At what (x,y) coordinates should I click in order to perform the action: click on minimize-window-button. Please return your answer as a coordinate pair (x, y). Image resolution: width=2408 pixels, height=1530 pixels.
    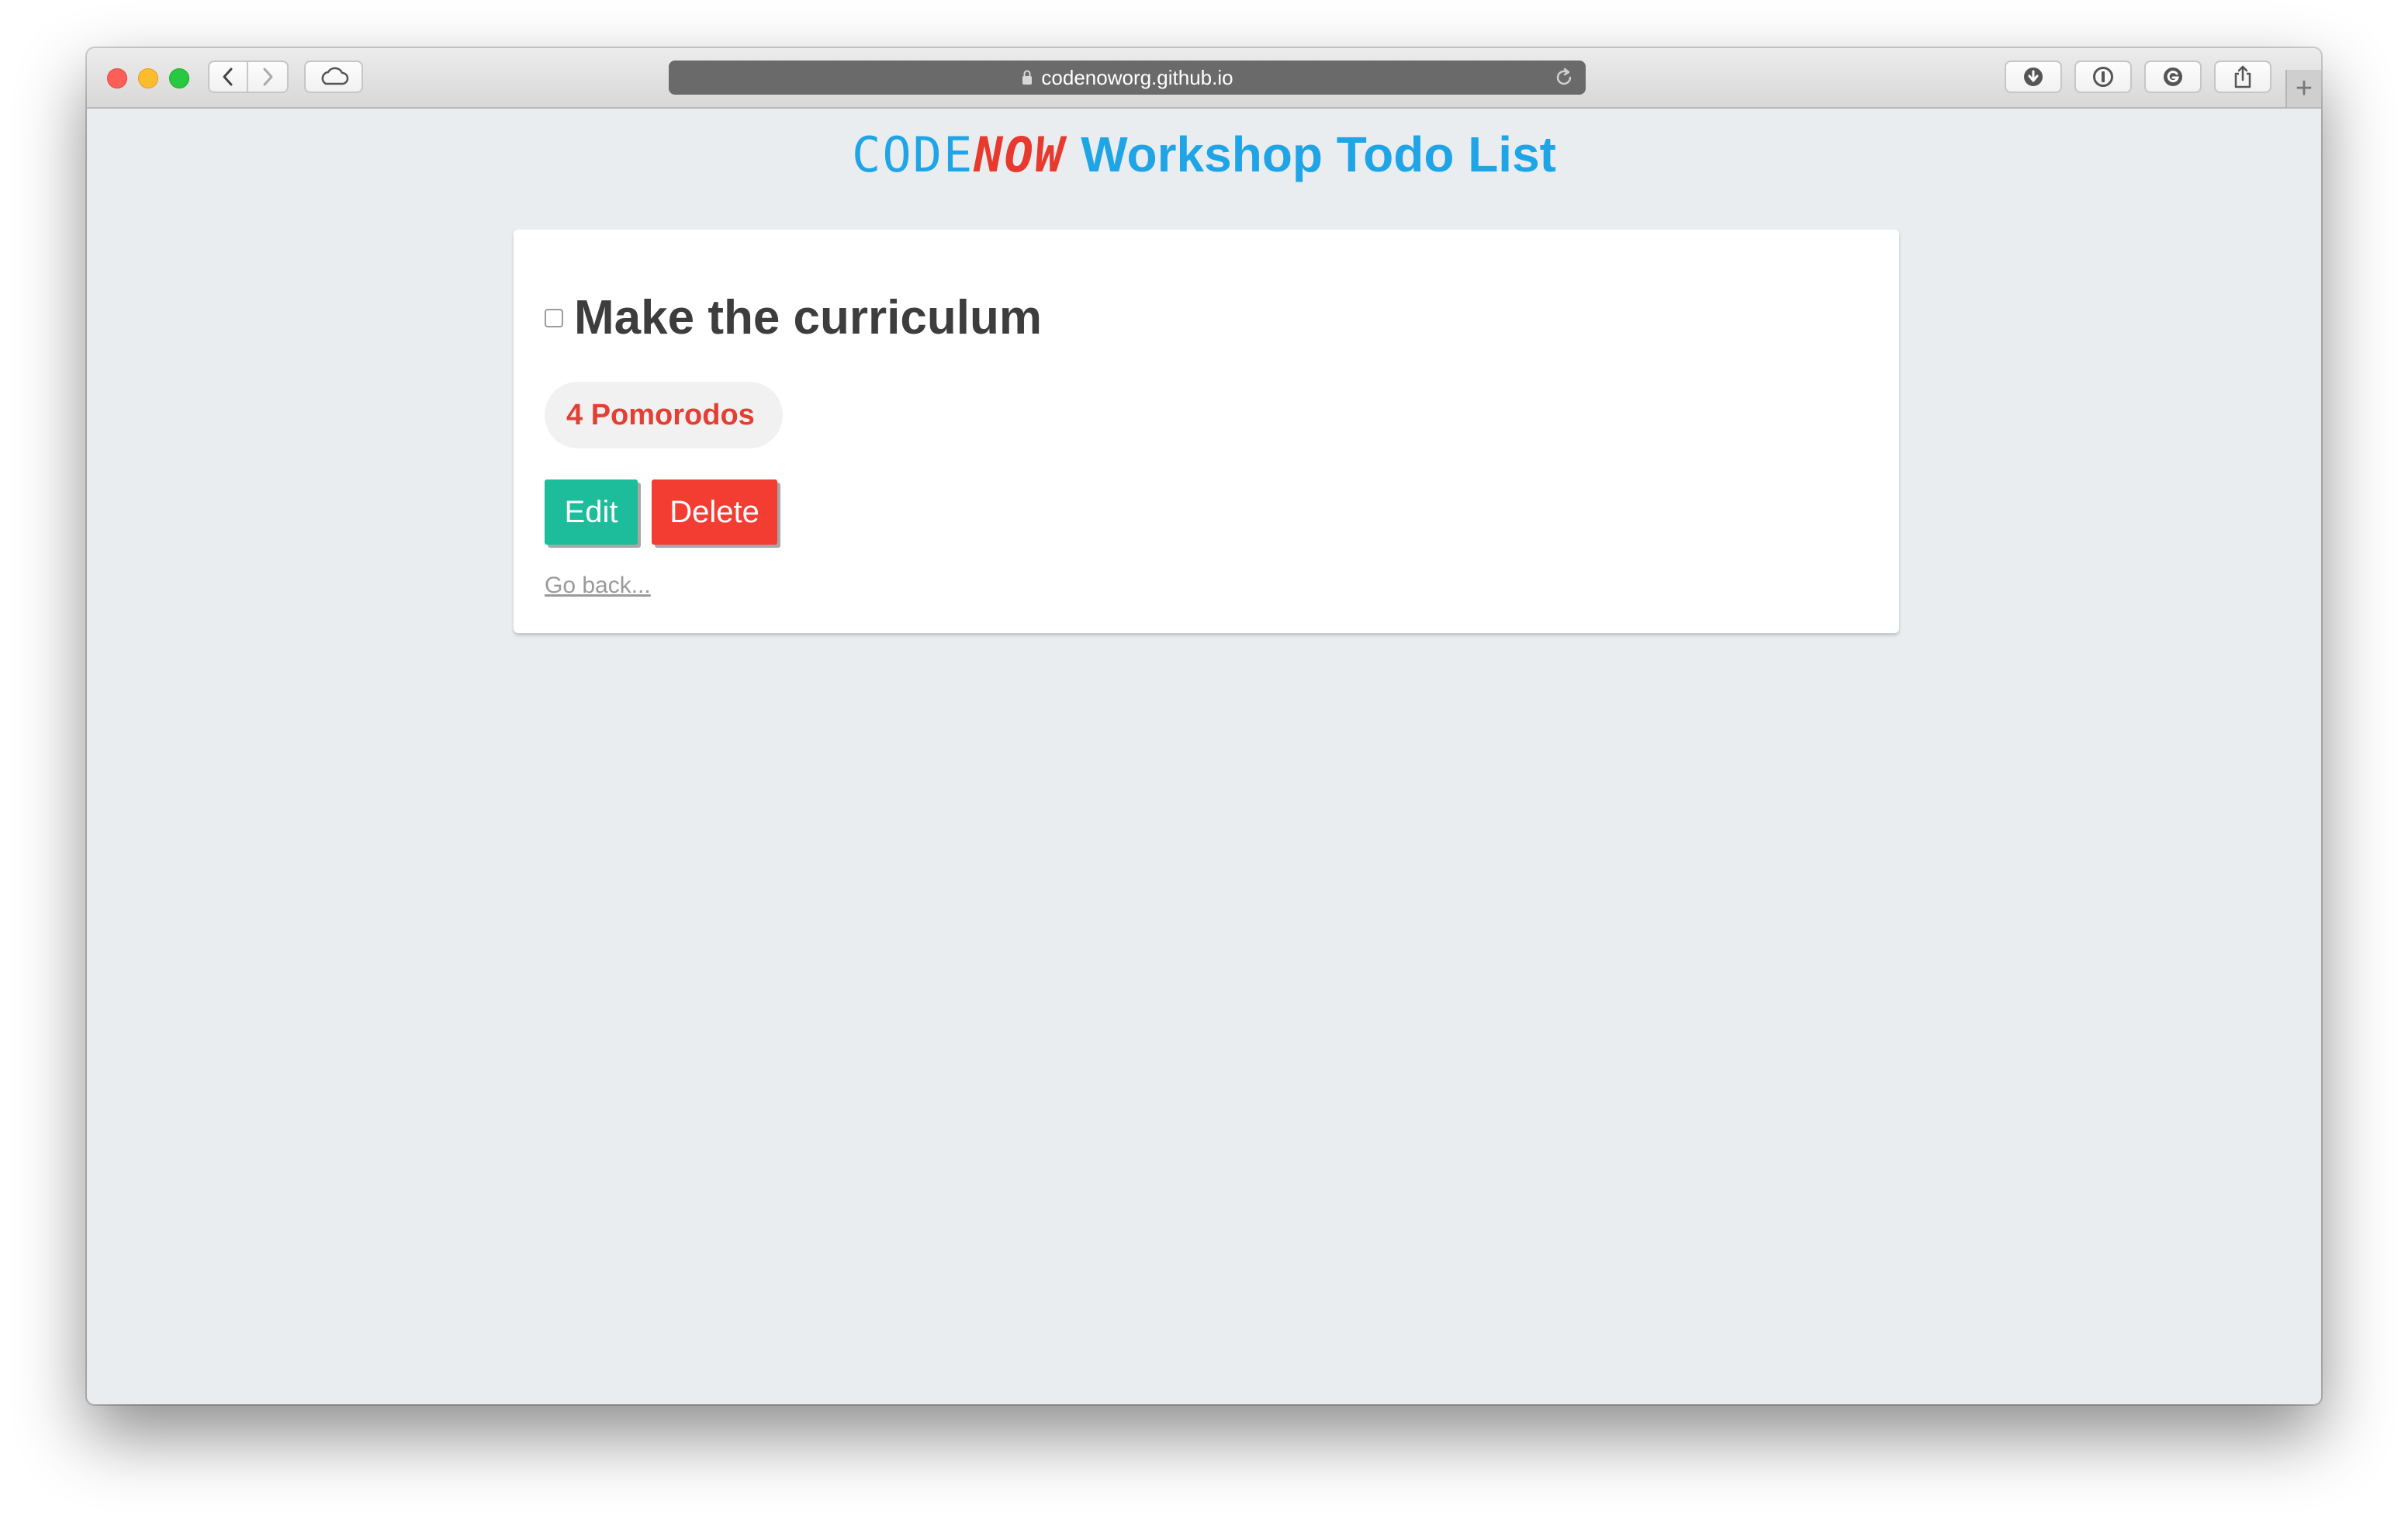
    Looking at the image, I should click on (148, 78).